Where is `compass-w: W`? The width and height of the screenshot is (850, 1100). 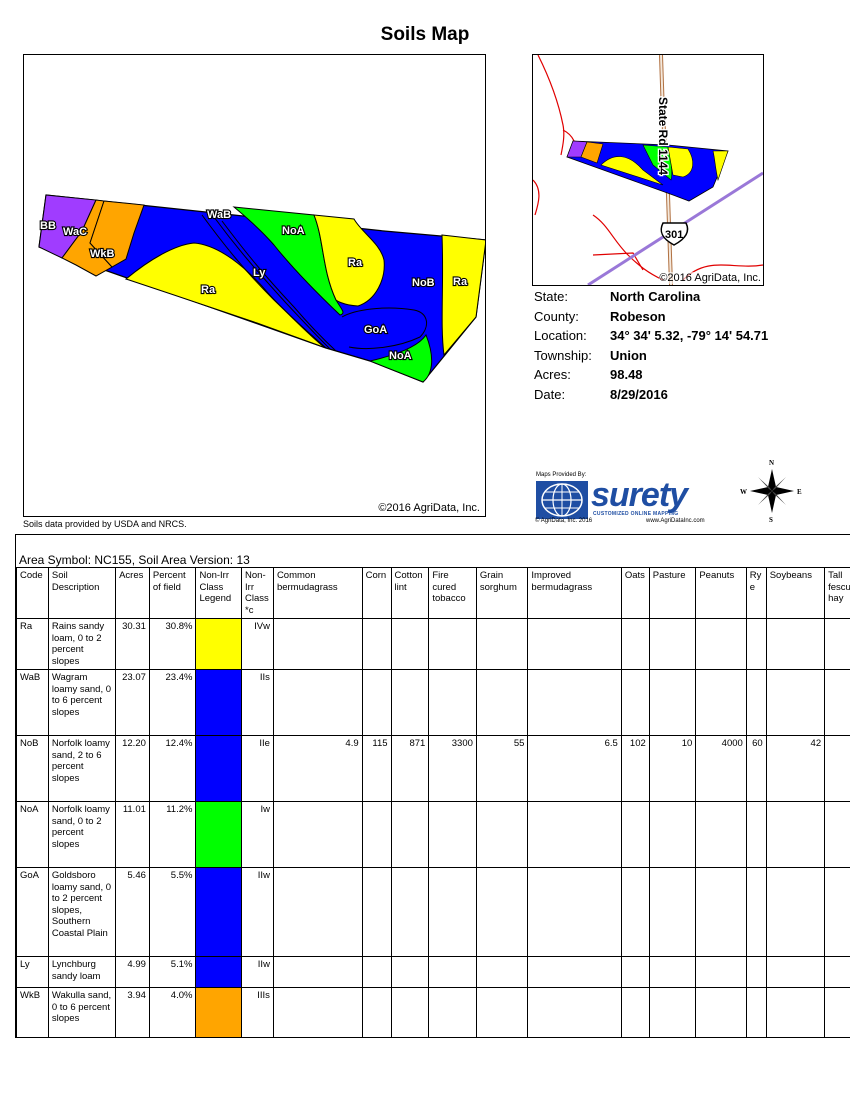
compass-w: W is located at coordinates (743, 492).